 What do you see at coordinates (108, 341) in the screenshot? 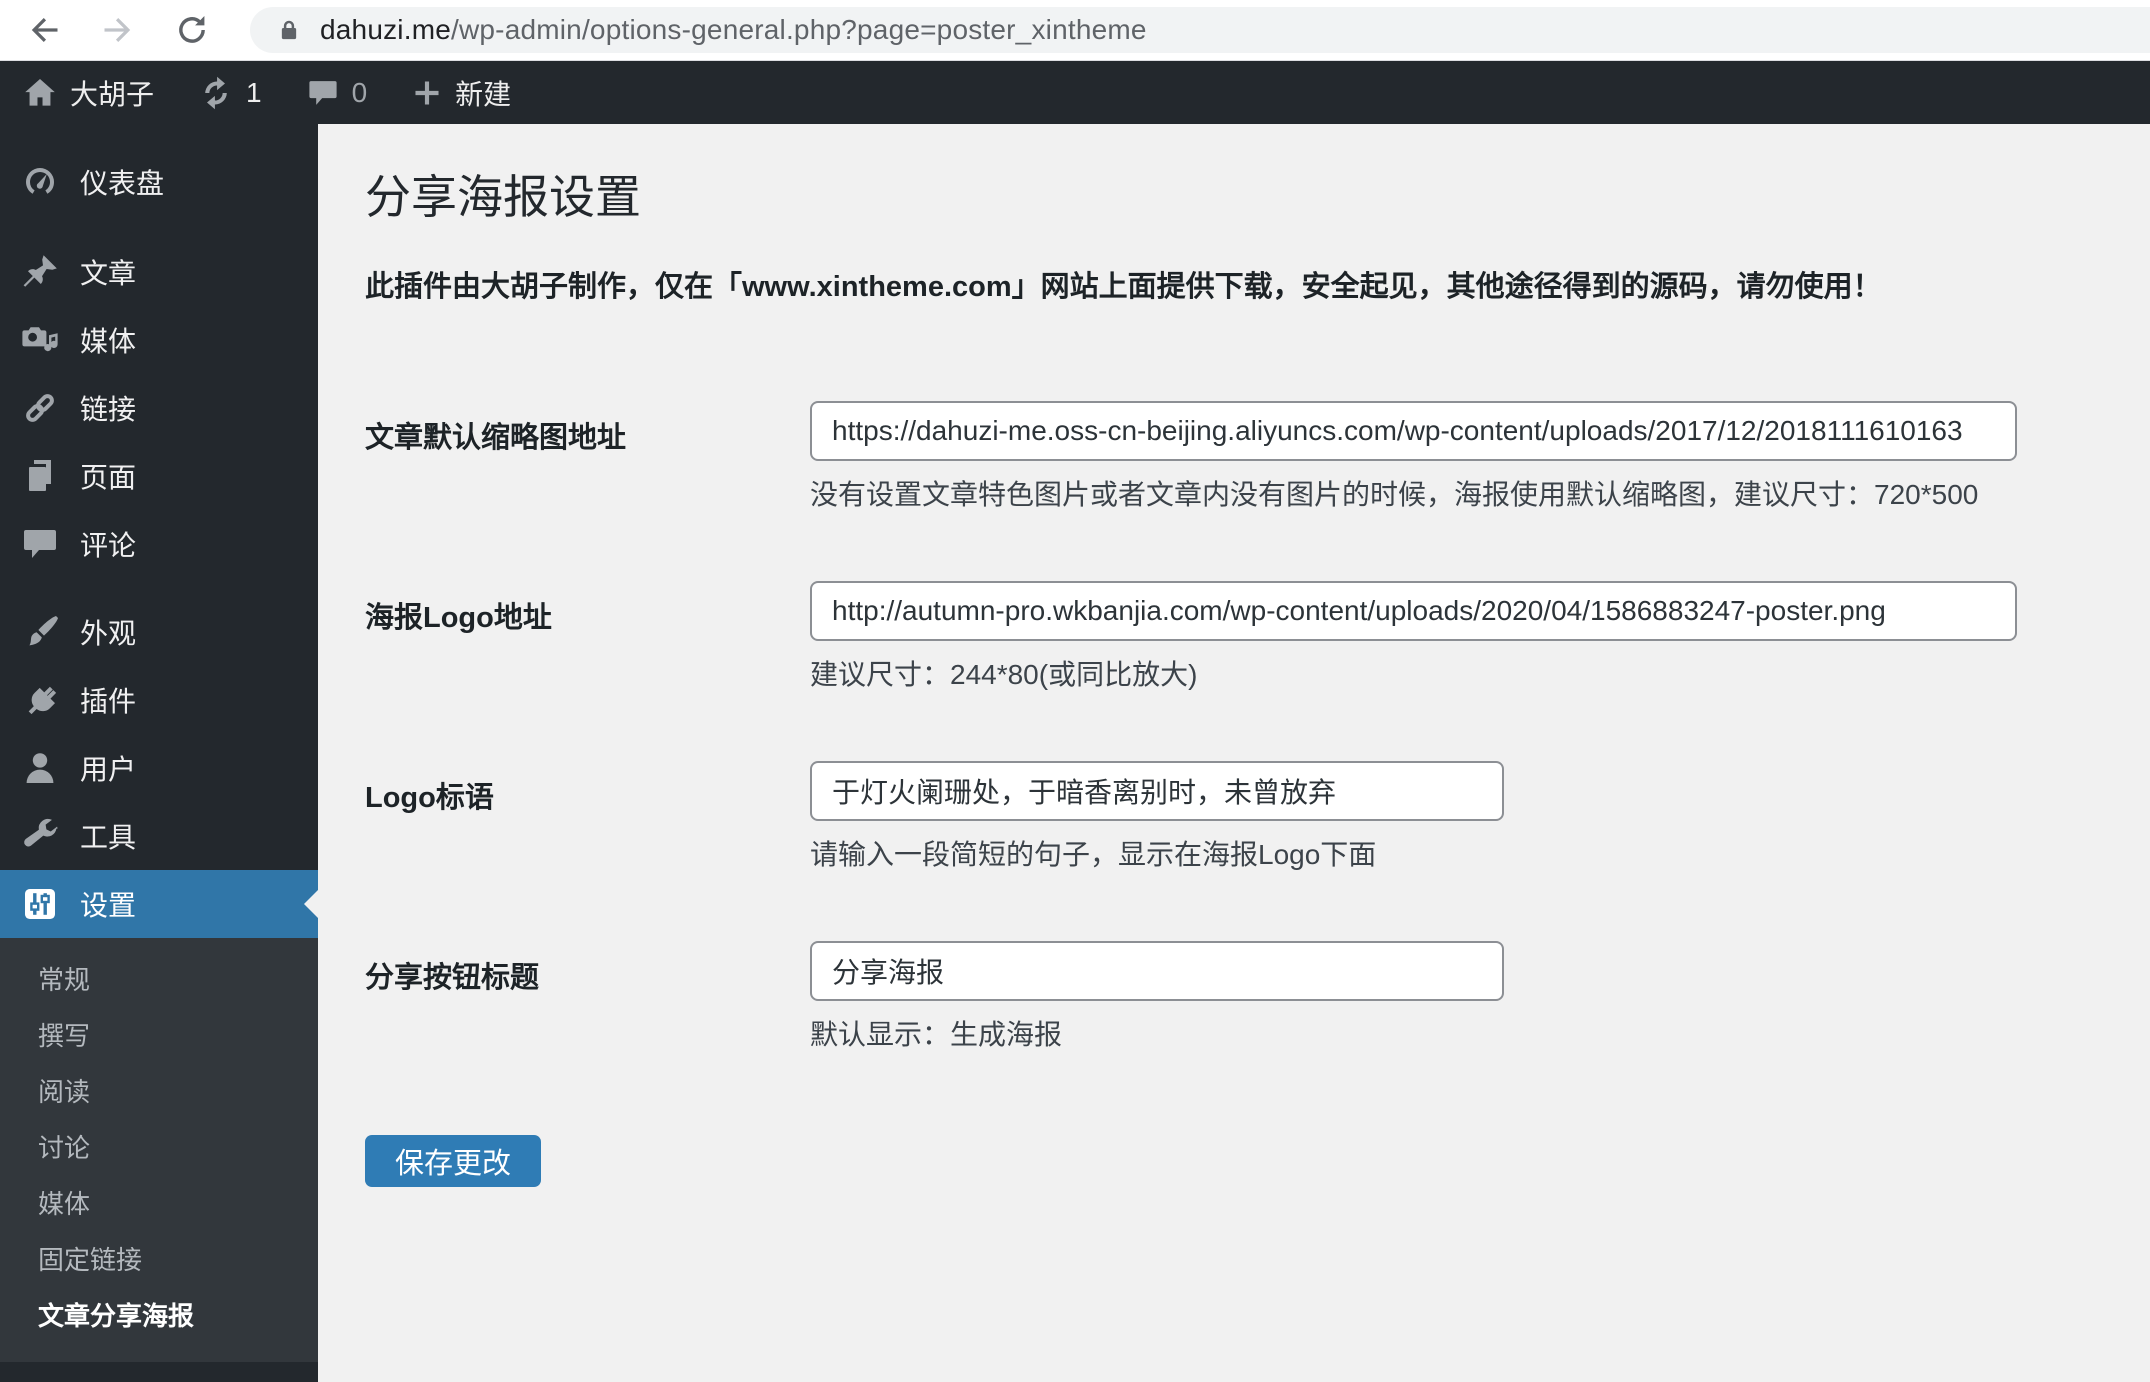
I see `sidebar-item-label: 媒体` at bounding box center [108, 341].